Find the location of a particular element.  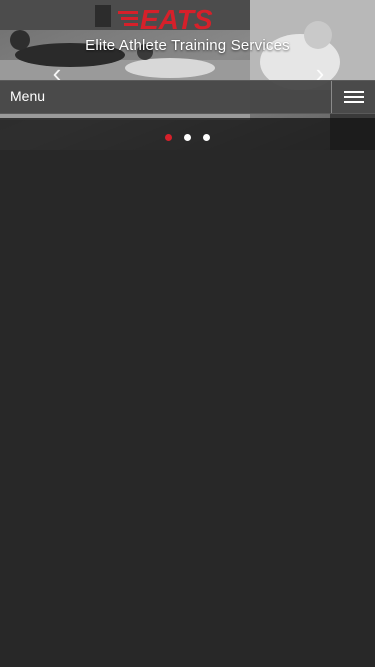

svg-text: EATS is located at coordinates (176, 19).